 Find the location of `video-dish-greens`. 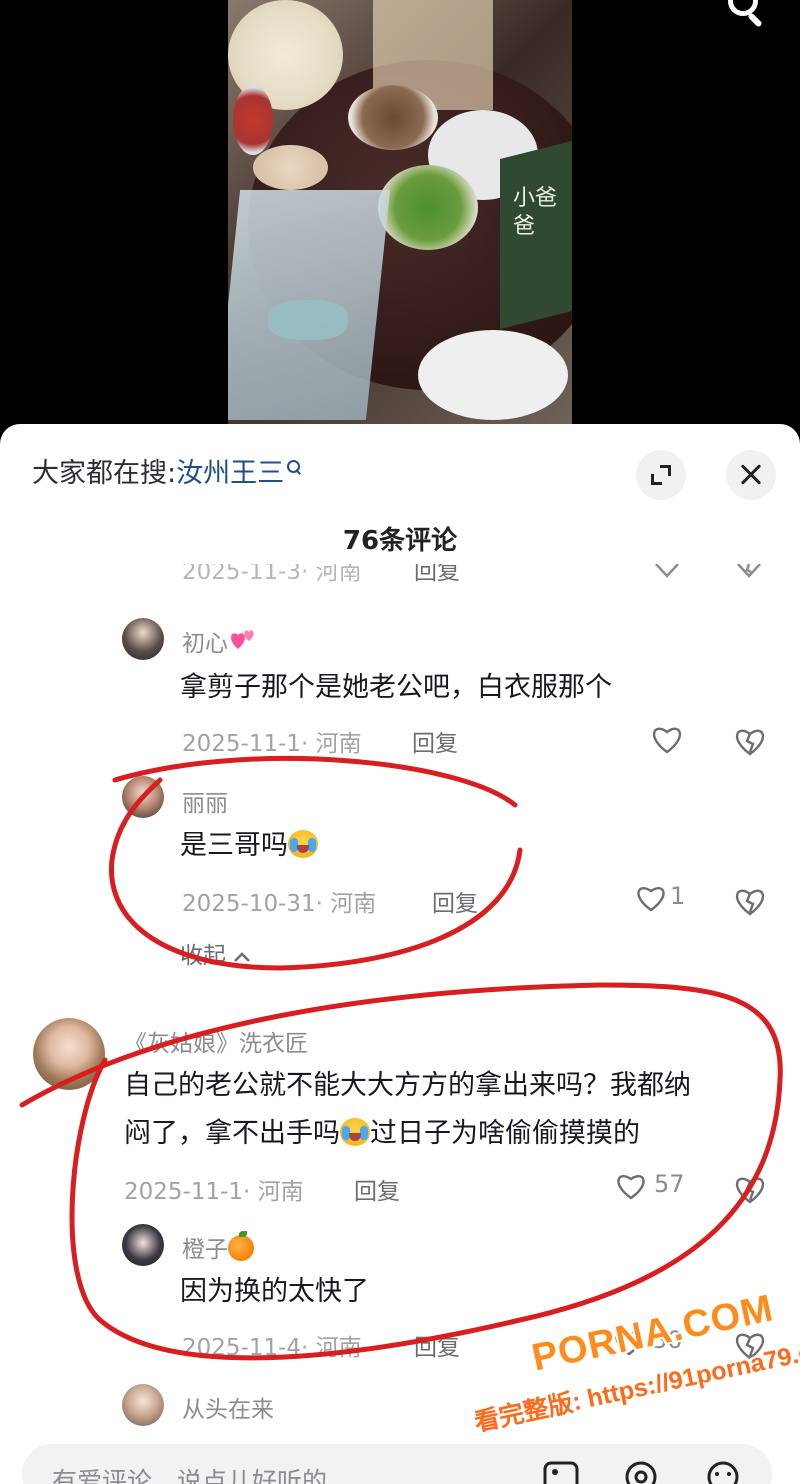

video-dish-greens is located at coordinates (428, 207).